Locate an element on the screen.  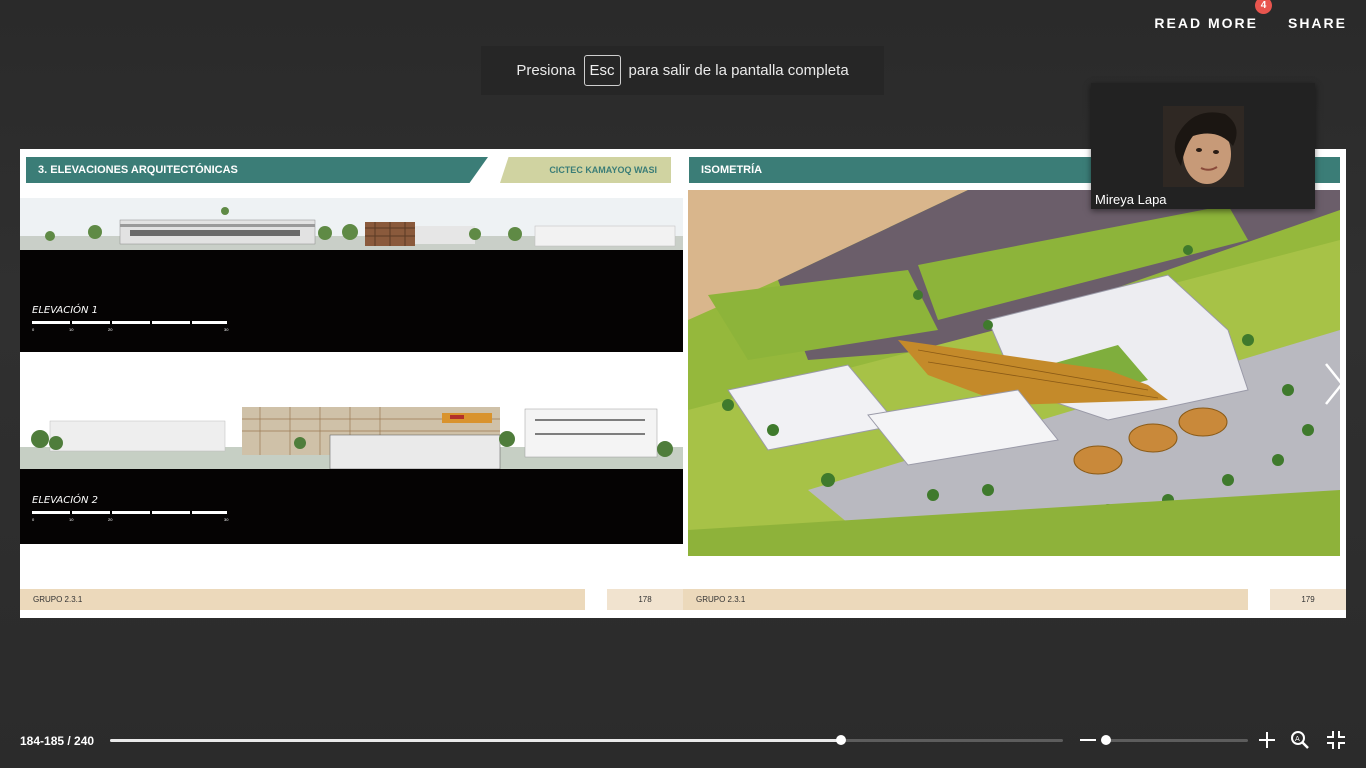
left-footer-group: GRUPO 2.3.1 is located at coordinates (302, 599).